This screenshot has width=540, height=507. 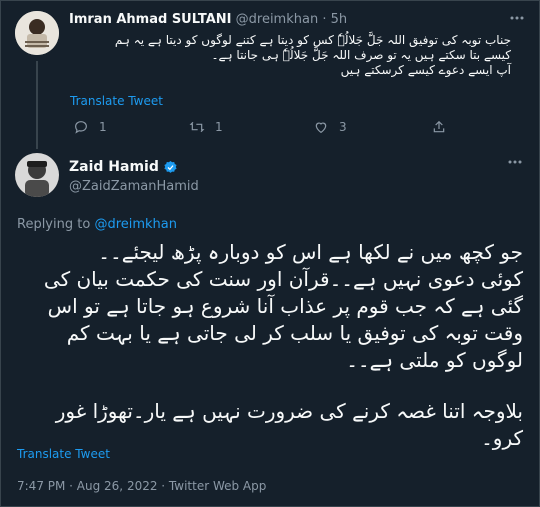 I want to click on reply-count: 1, so click(x=103, y=127).